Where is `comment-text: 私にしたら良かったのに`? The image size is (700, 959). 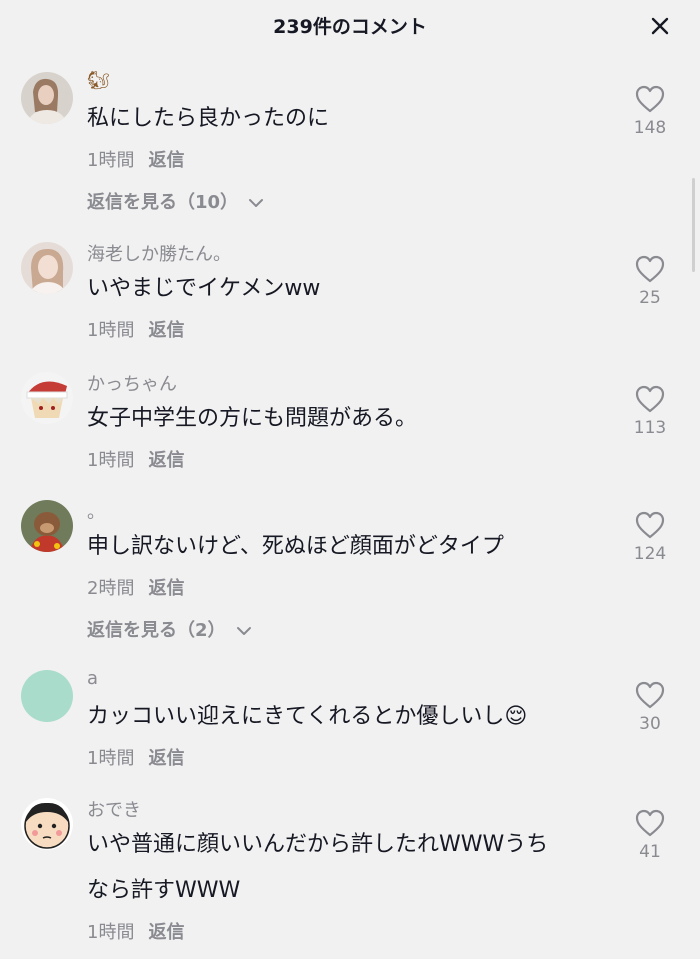 comment-text: 私にしたら良かったのに is located at coordinates (208, 118).